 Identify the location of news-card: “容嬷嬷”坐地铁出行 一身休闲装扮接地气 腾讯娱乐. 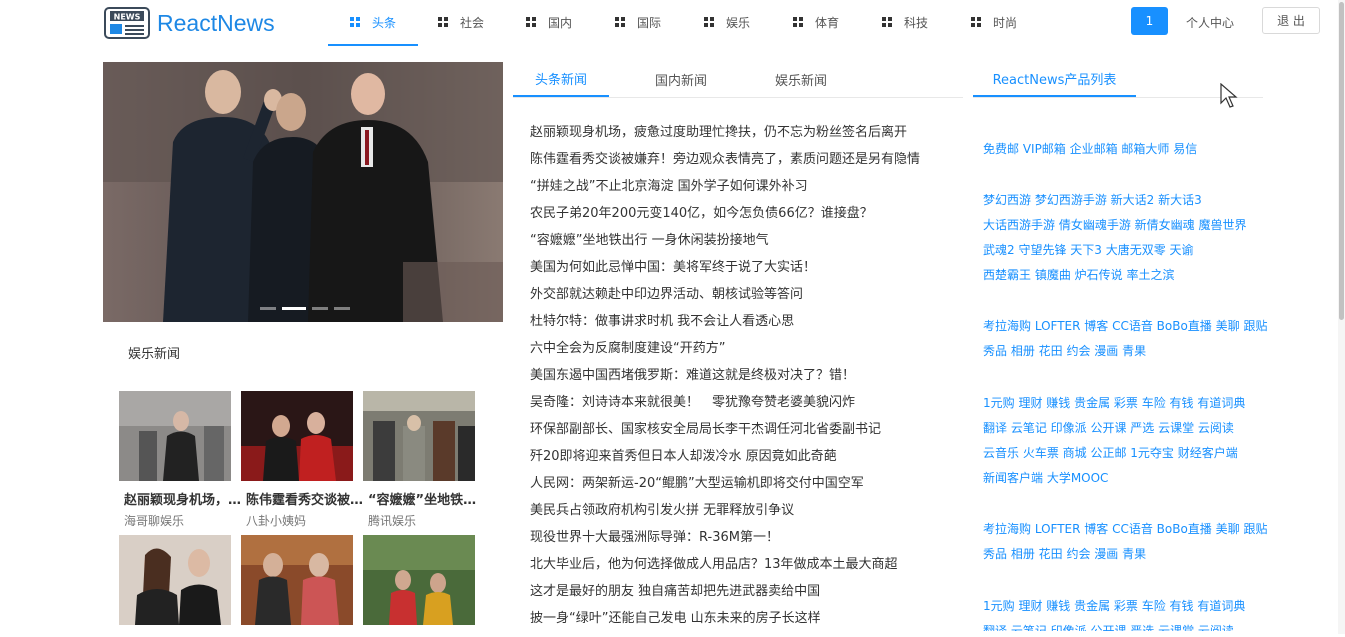
(424, 460).